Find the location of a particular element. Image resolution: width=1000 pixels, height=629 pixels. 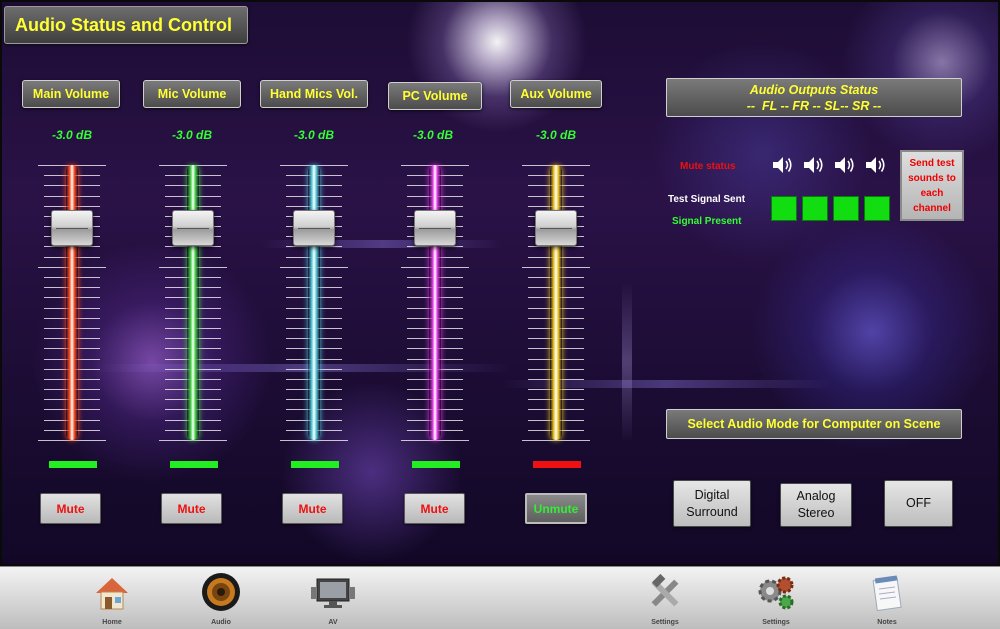

gears-icon is located at coordinates (776, 593).